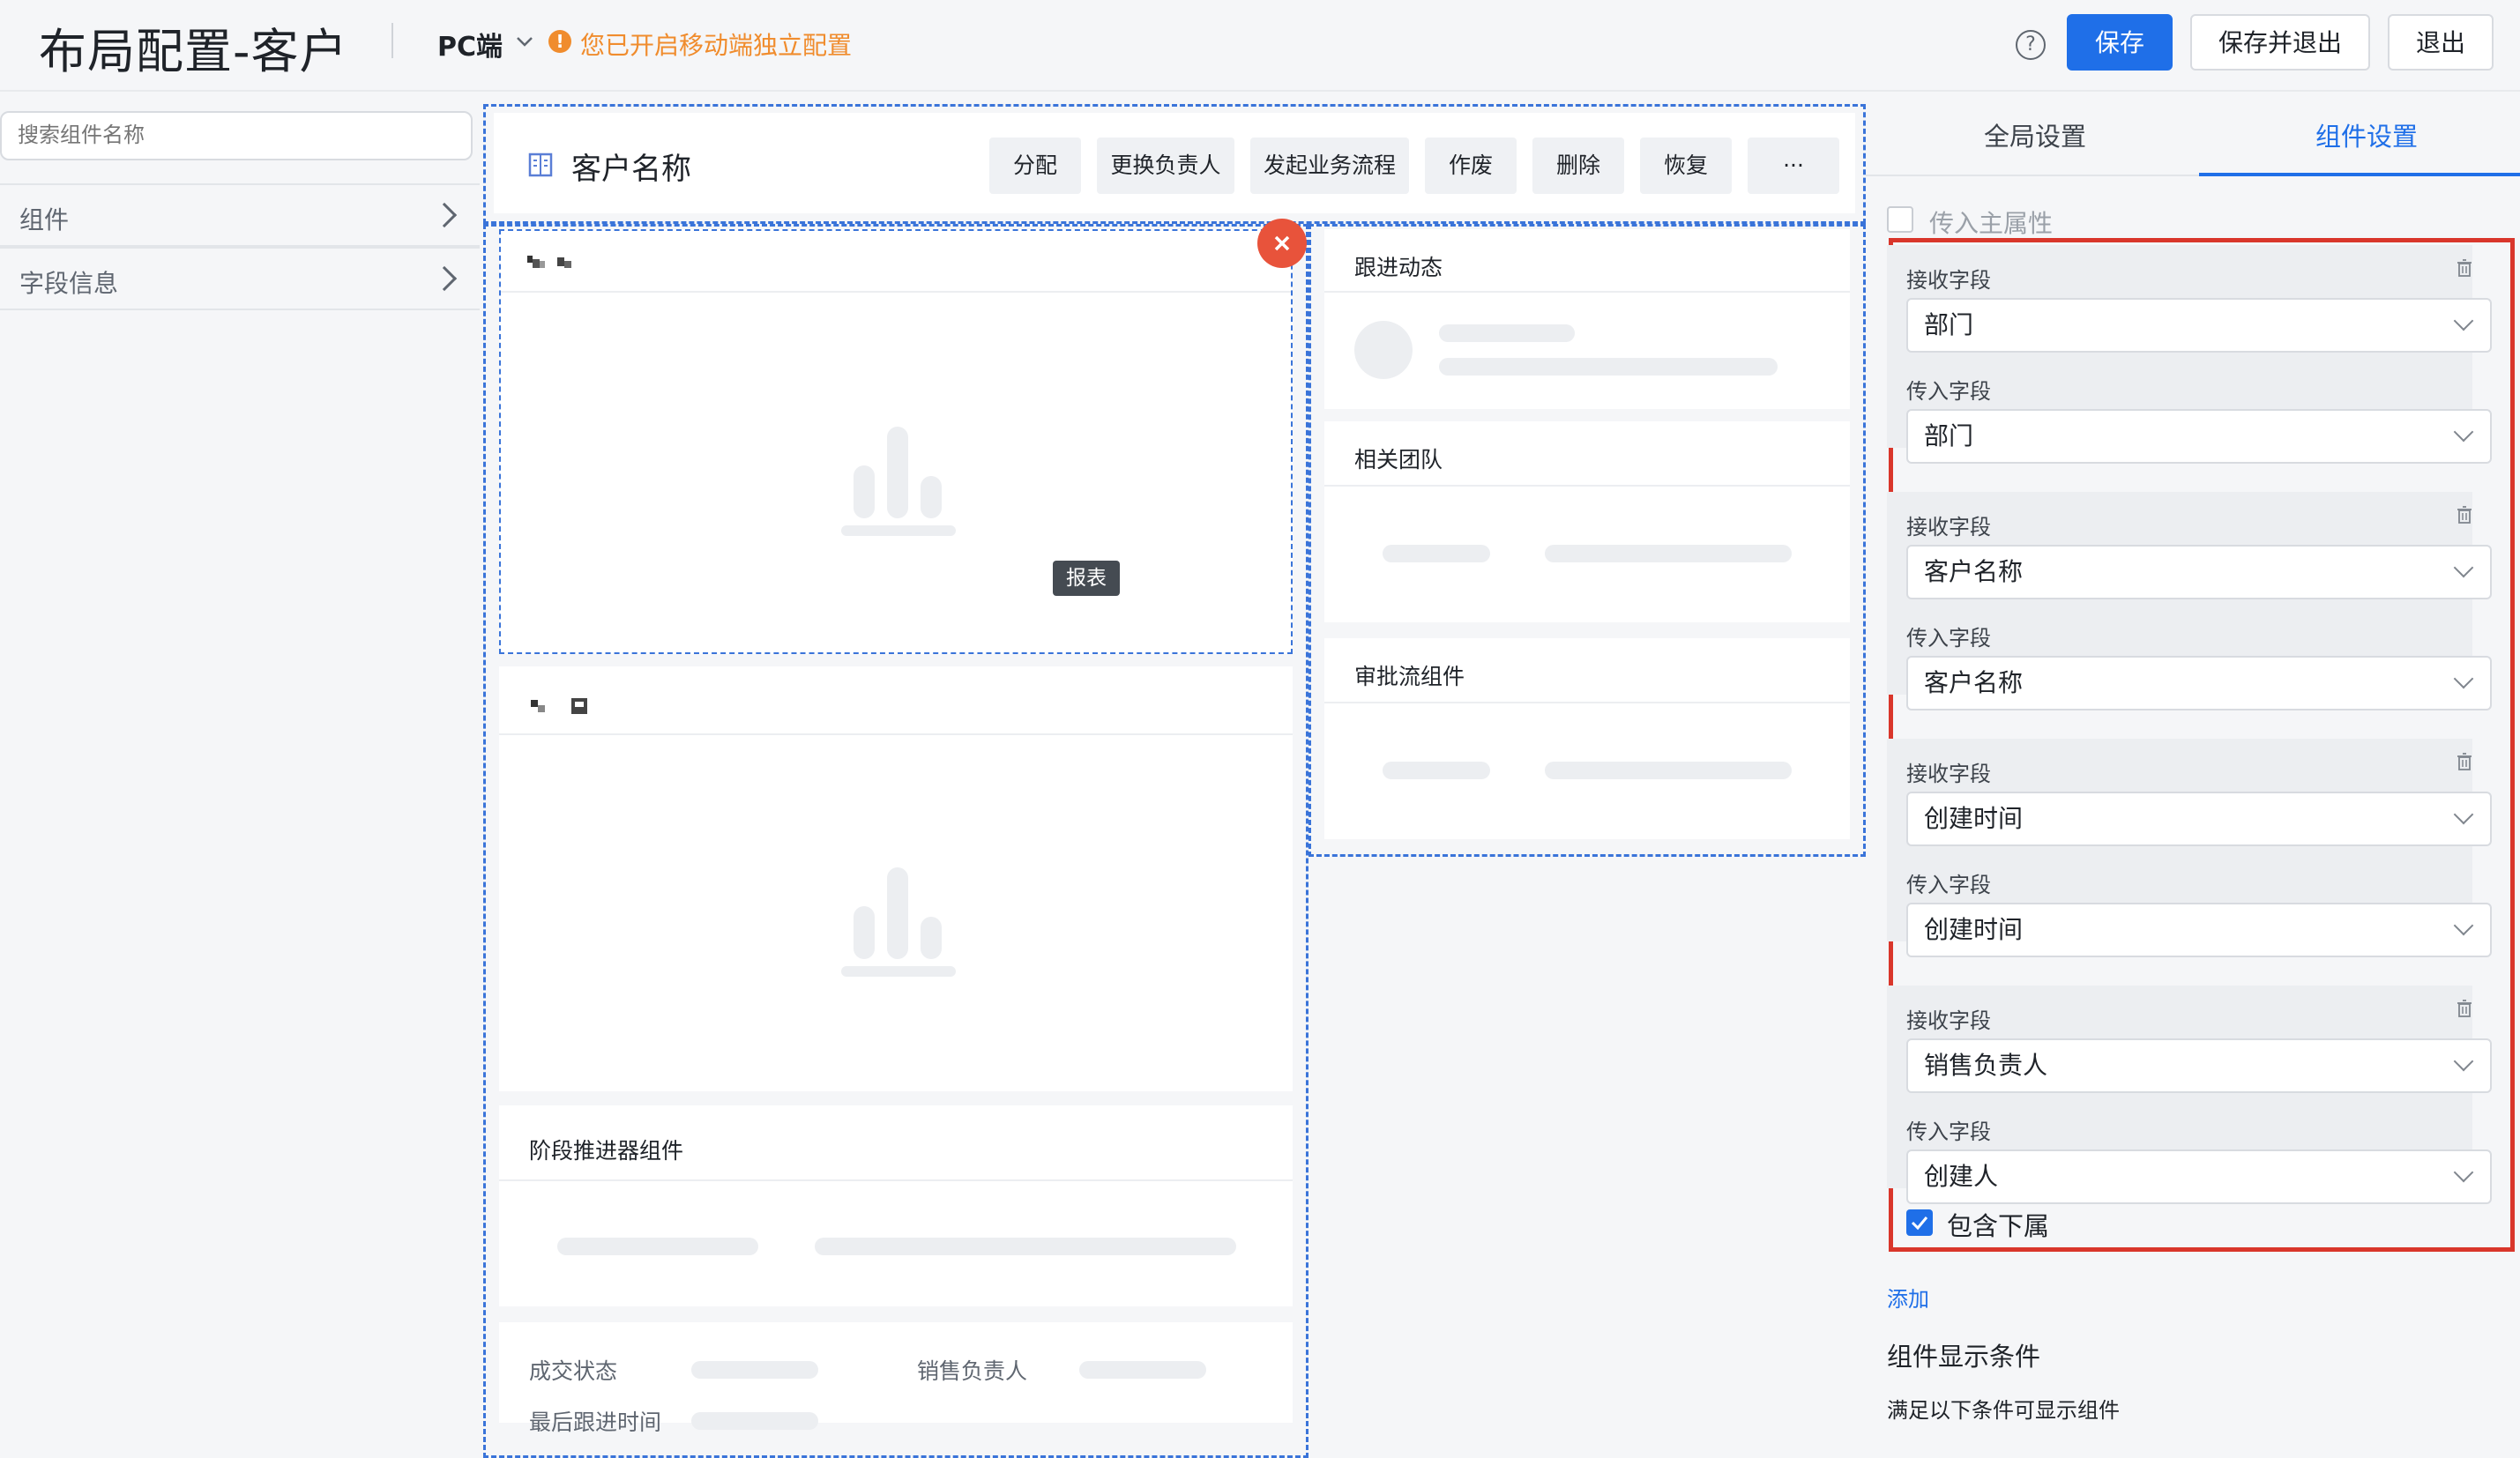  Describe the element at coordinates (193, 51) in the screenshot. I see `page-title: 布局配置-客户` at that location.